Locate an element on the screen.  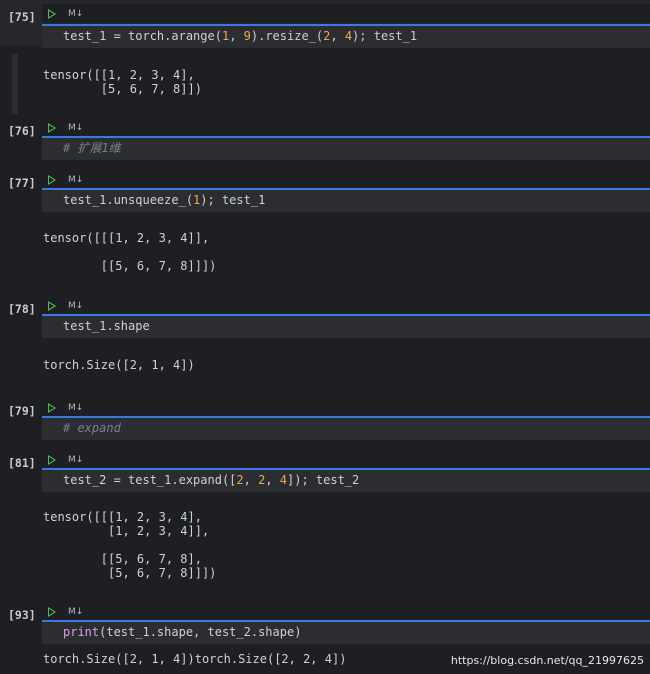
execution-count: [81] is located at coordinates (22, 463).